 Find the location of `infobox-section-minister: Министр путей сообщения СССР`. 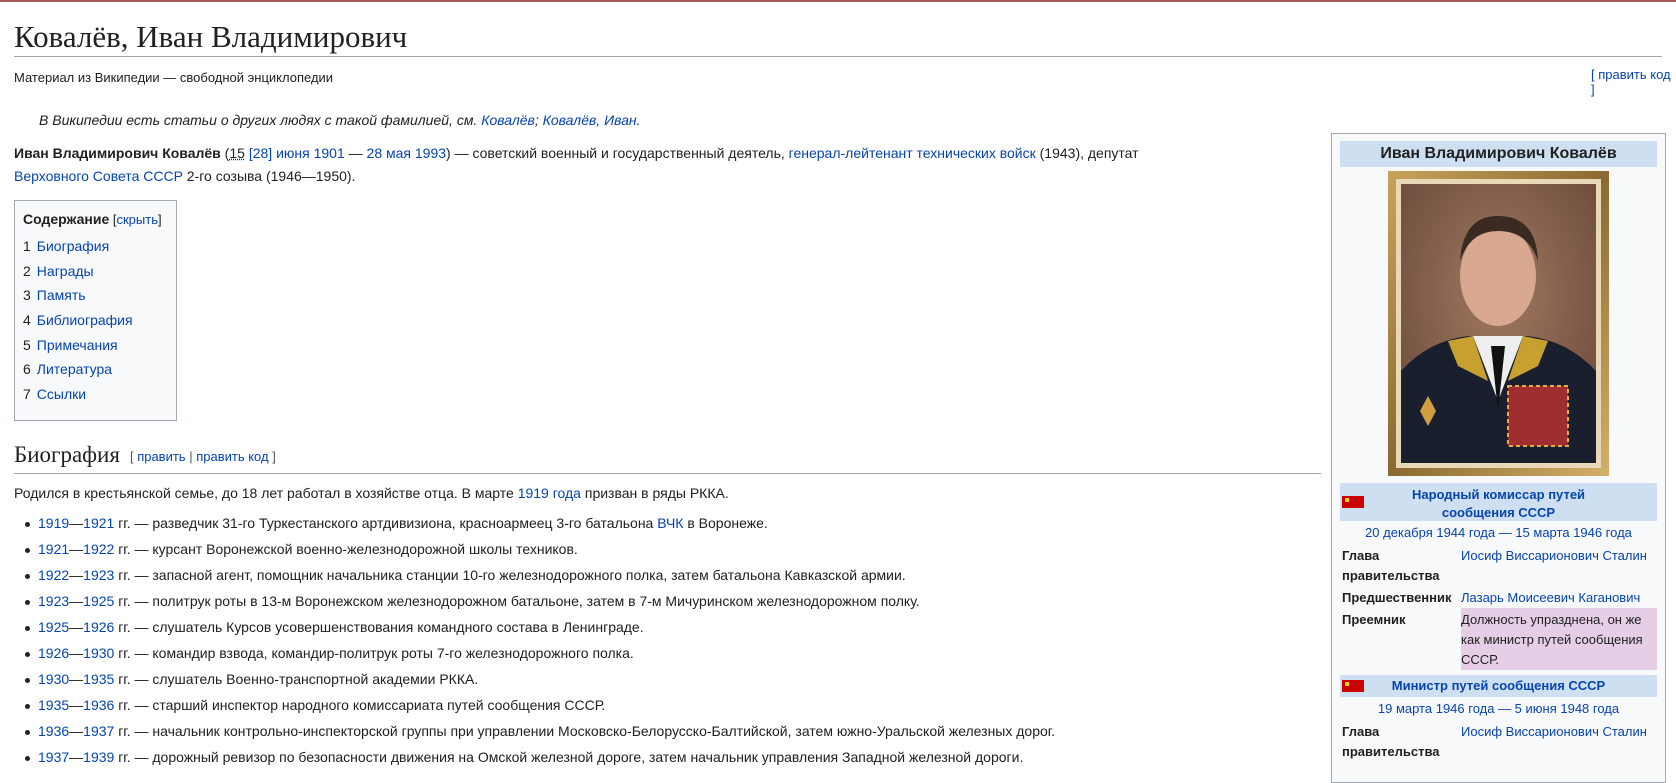

infobox-section-minister: Министр путей сообщения СССР is located at coordinates (1498, 686).